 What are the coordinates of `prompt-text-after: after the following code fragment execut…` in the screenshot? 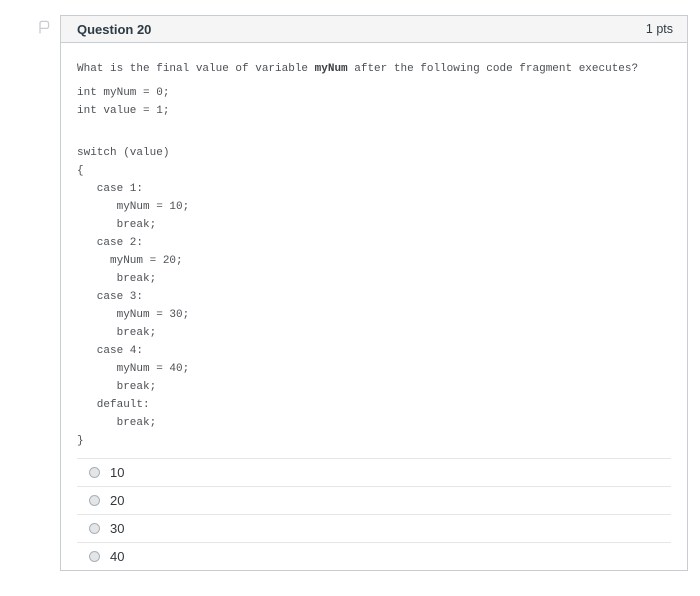 It's located at (493, 69).